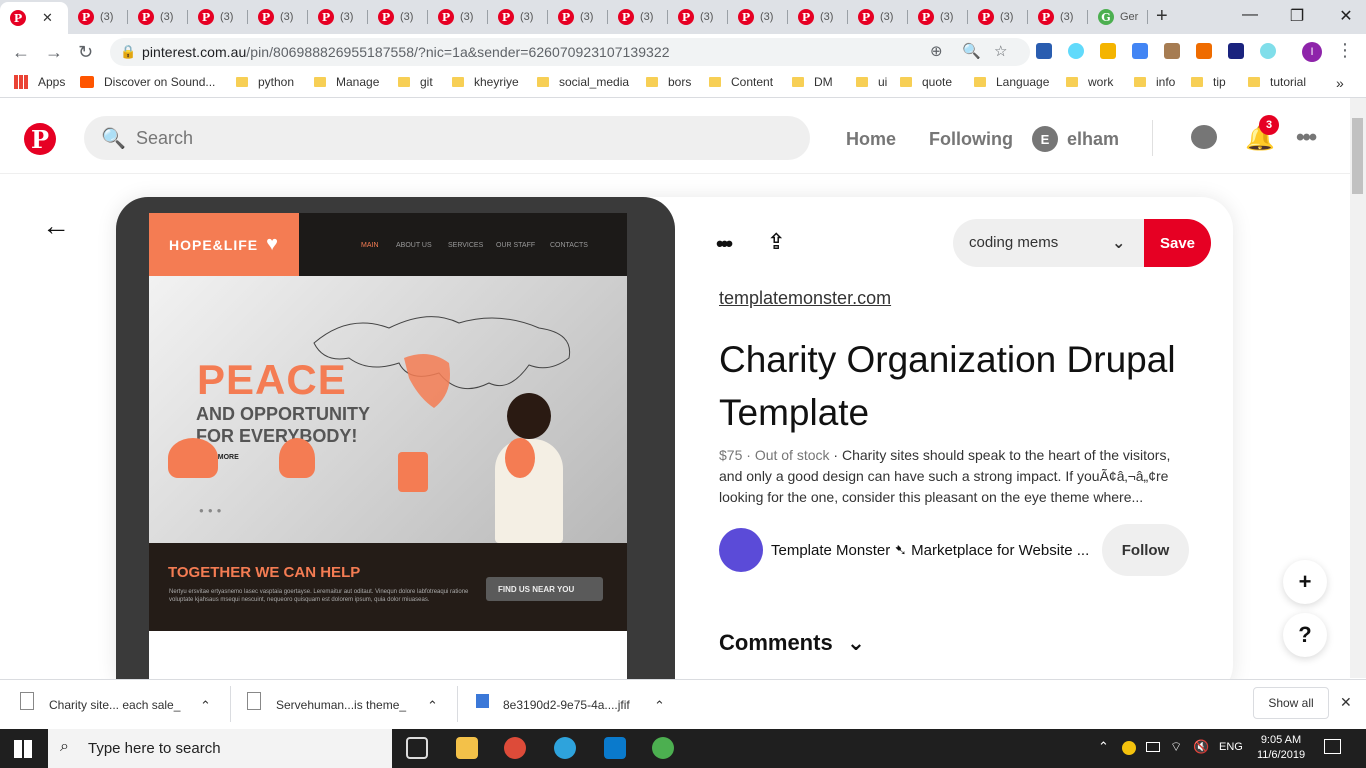 This screenshot has width=1366, height=768. What do you see at coordinates (668, 82) in the screenshot?
I see `bookmark-item: bors` at bounding box center [668, 82].